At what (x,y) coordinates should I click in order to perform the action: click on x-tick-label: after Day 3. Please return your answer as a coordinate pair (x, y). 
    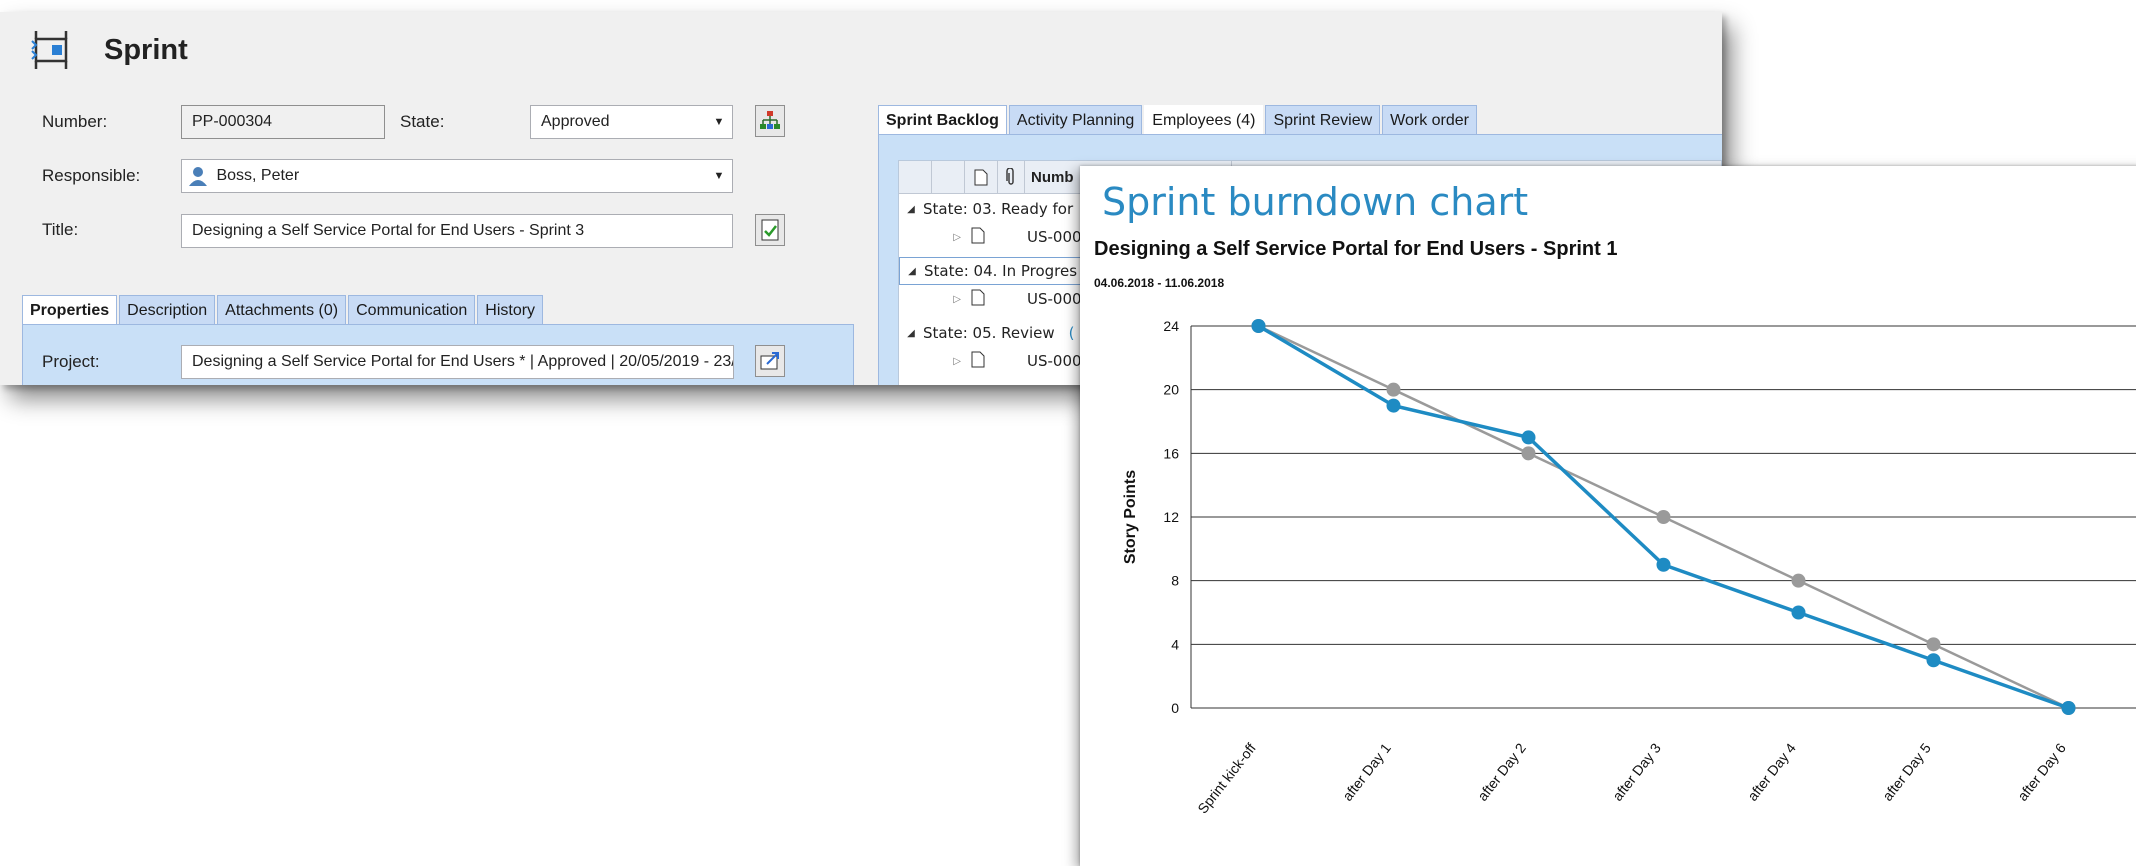
    Looking at the image, I should click on (1636, 772).